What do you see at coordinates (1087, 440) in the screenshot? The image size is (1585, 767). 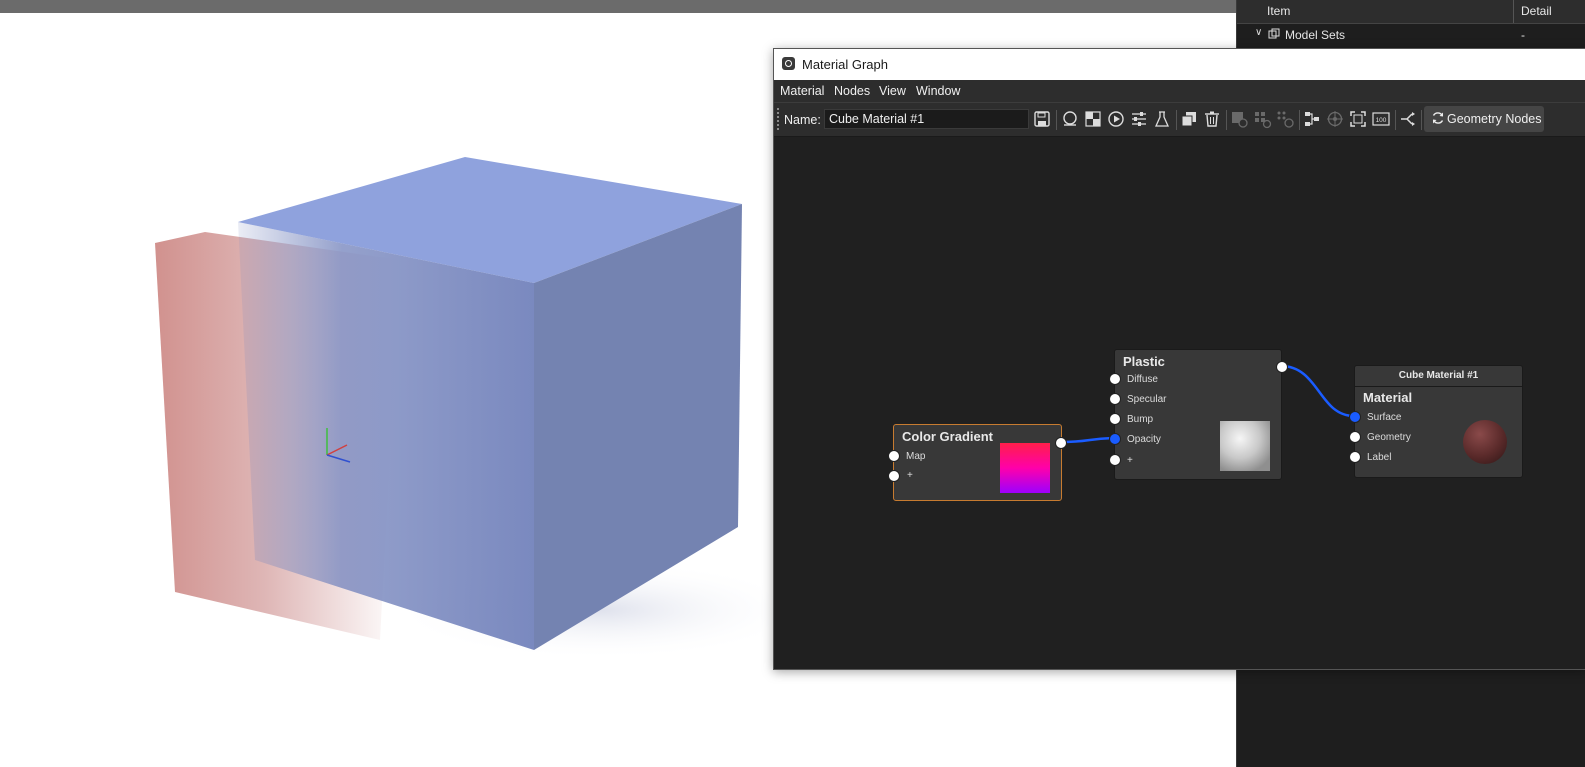 I see `wire-gradient-to-opacity` at bounding box center [1087, 440].